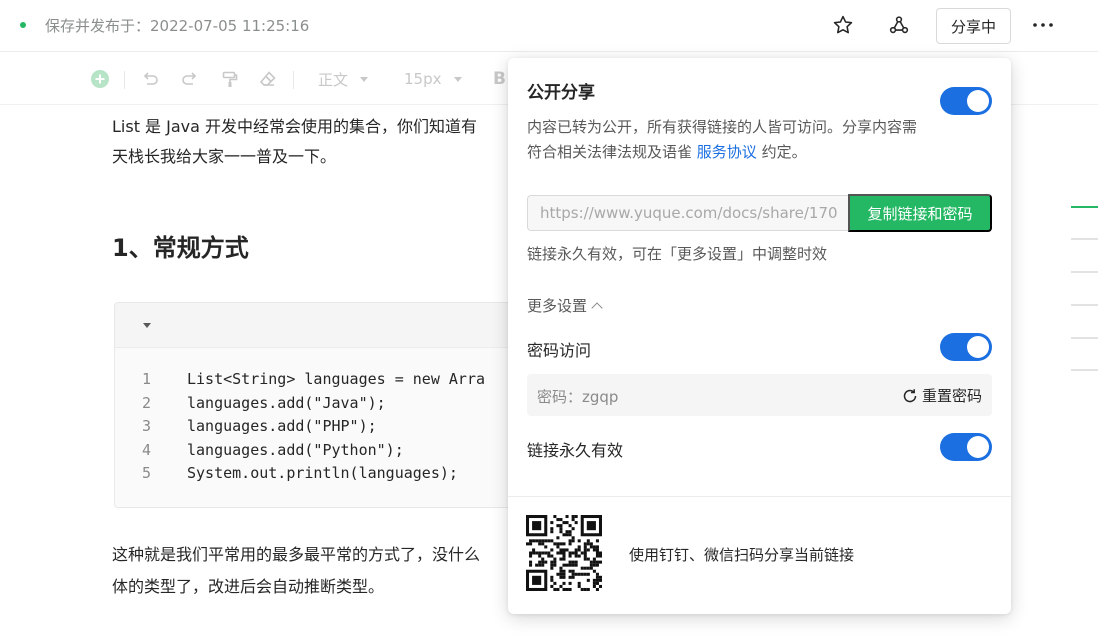  Describe the element at coordinates (966, 447) in the screenshot. I see `permanent-link-toggle` at that location.